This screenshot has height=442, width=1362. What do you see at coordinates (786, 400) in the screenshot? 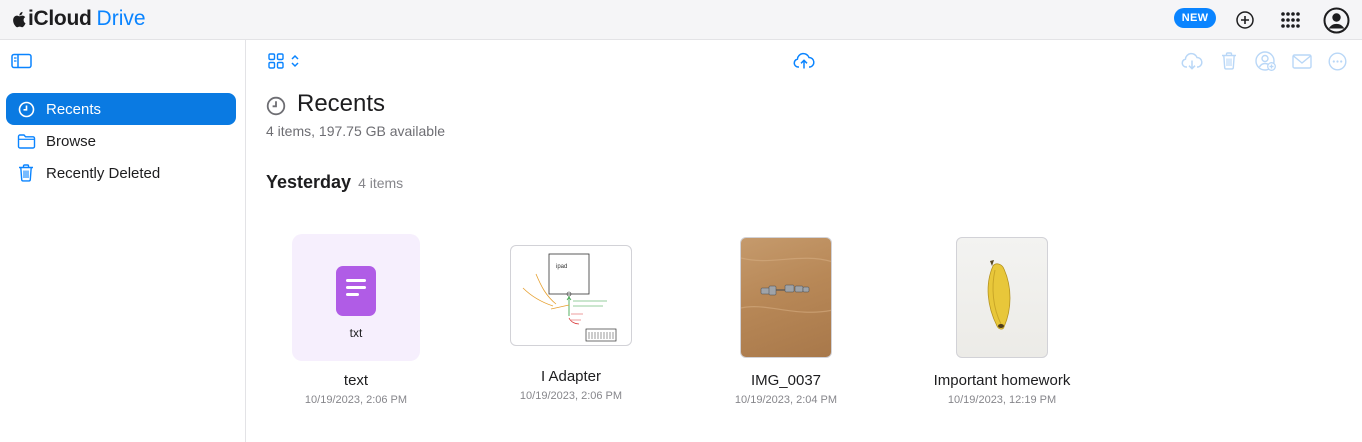
I see `file-date: 10/19/2023, 2:04 PM` at bounding box center [786, 400].